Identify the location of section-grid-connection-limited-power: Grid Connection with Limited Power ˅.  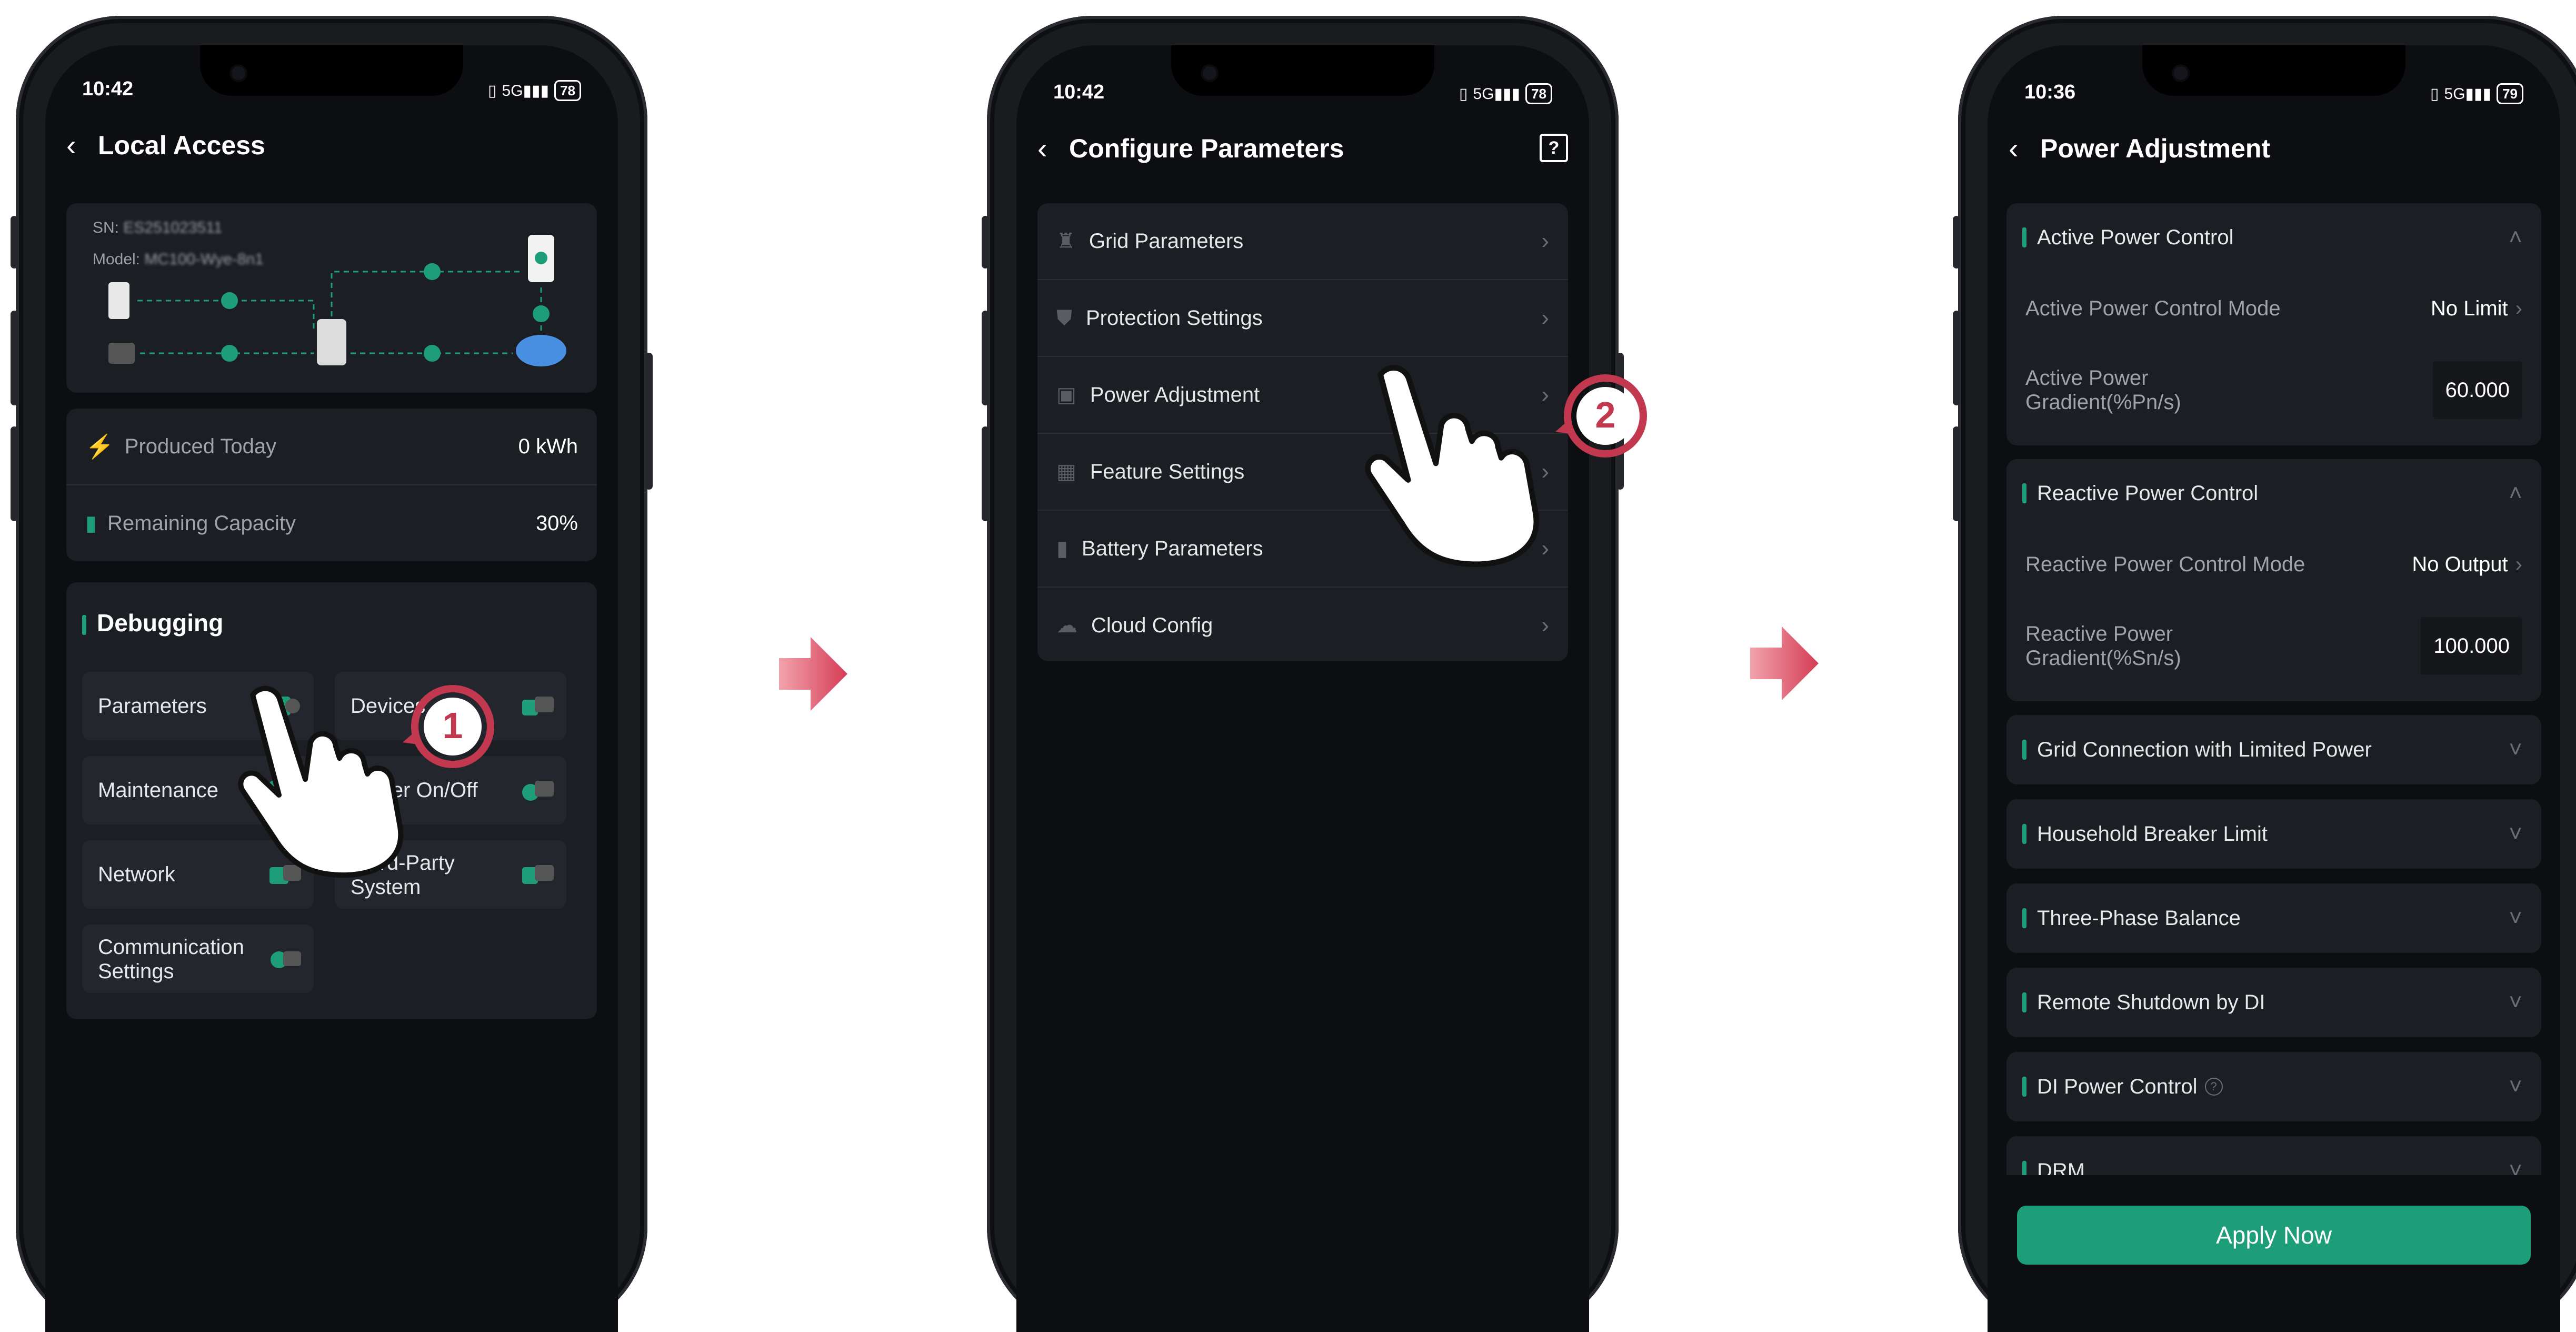
(2273, 749).